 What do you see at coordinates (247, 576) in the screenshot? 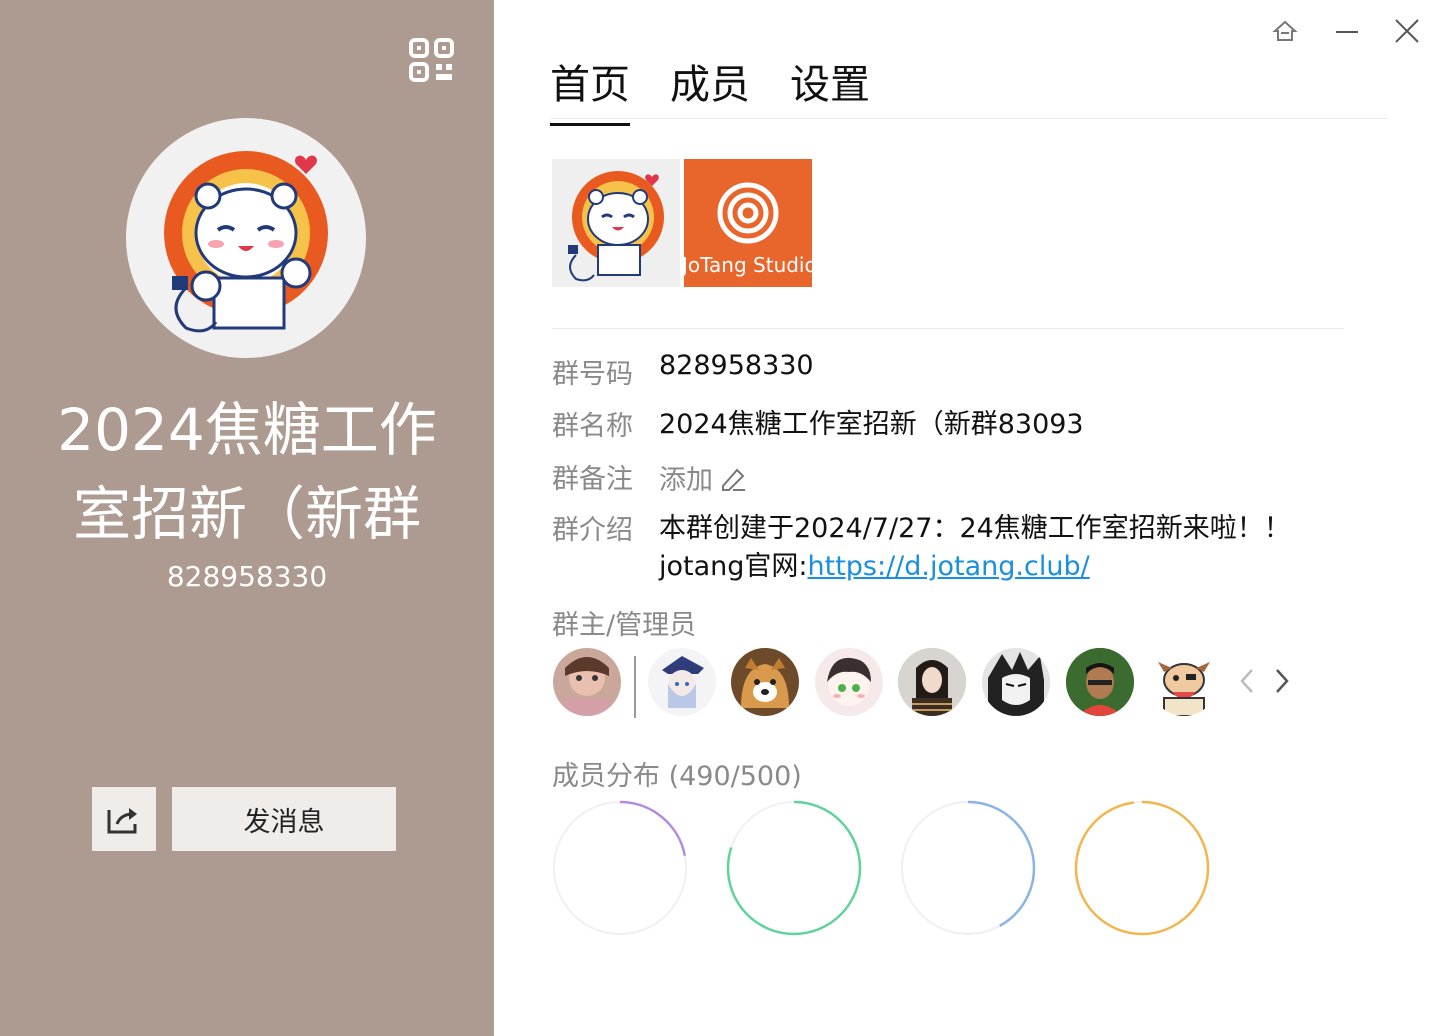
I see `group-id: 828958330` at bounding box center [247, 576].